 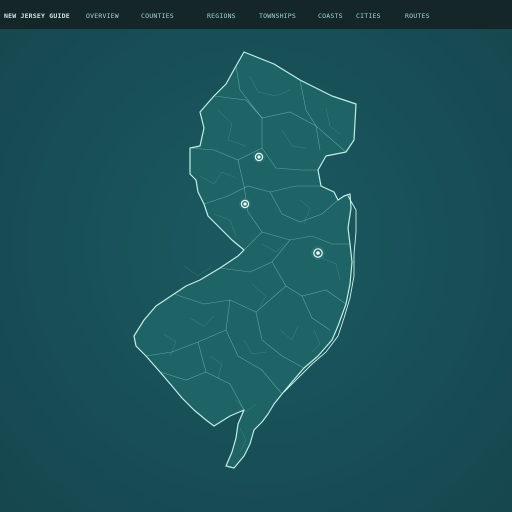 I want to click on nav-item-counties: COUNTIES, so click(x=157, y=16).